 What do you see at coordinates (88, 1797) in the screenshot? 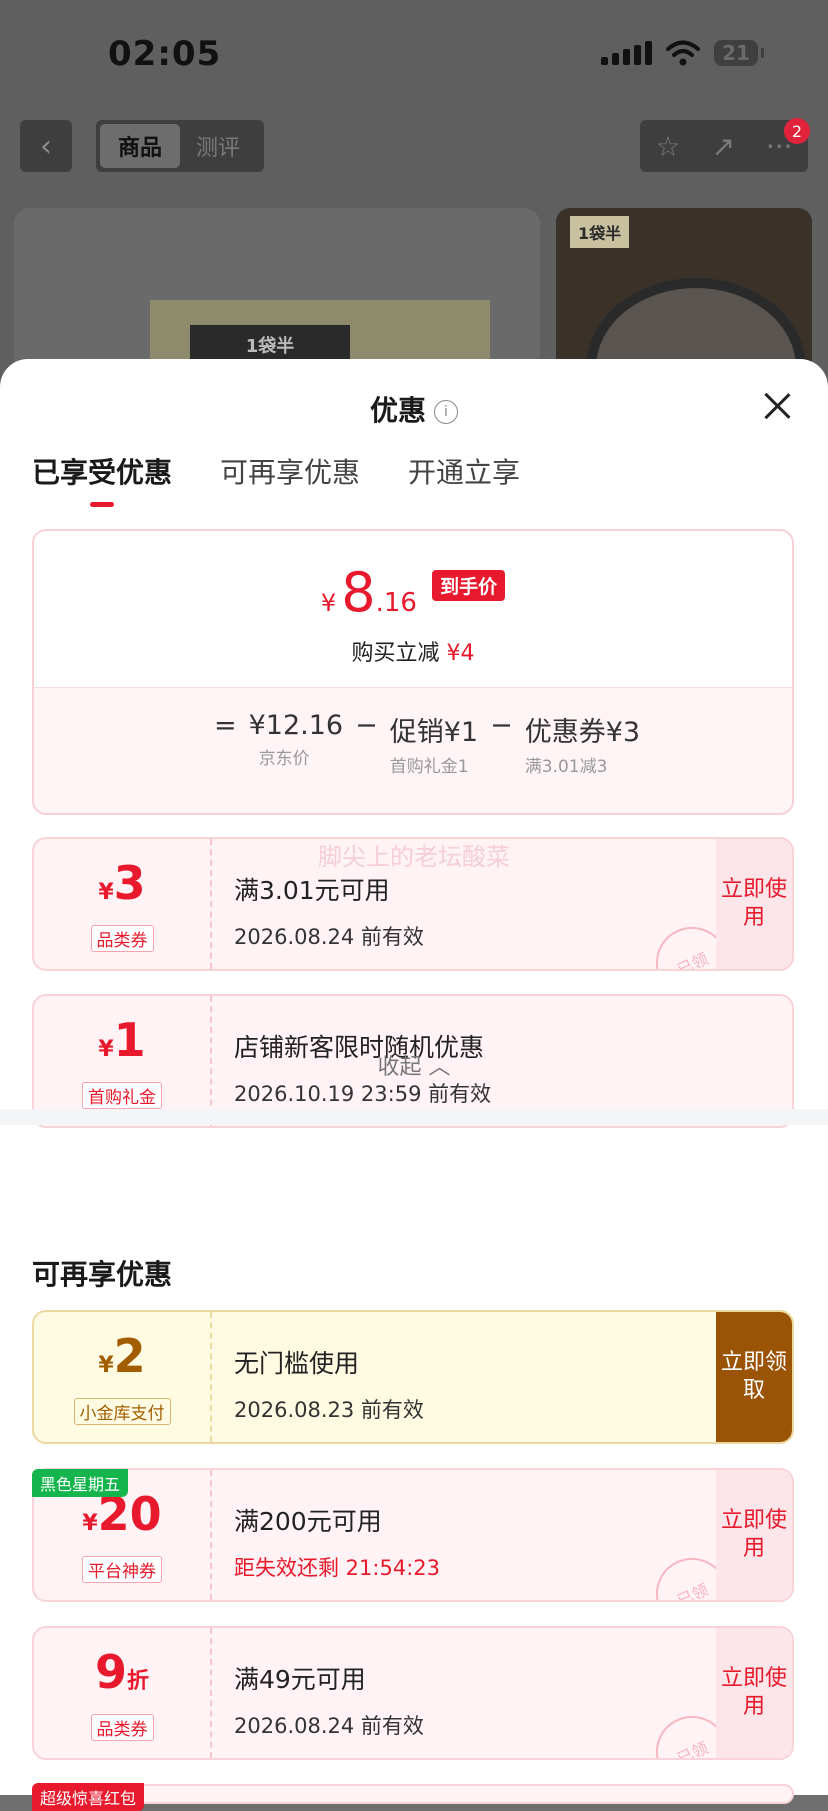
I see `promo-ribbon: 超级惊喜红包` at bounding box center [88, 1797].